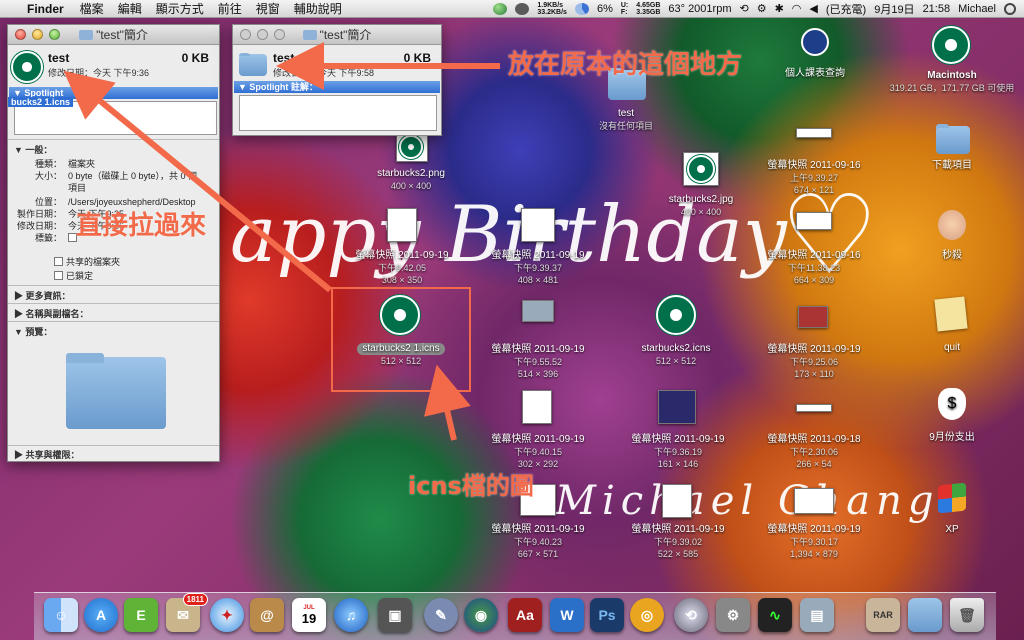 The width and height of the screenshot is (1024, 640). What do you see at coordinates (1010, 8) in the screenshot?
I see `spotlight-icon` at bounding box center [1010, 8].